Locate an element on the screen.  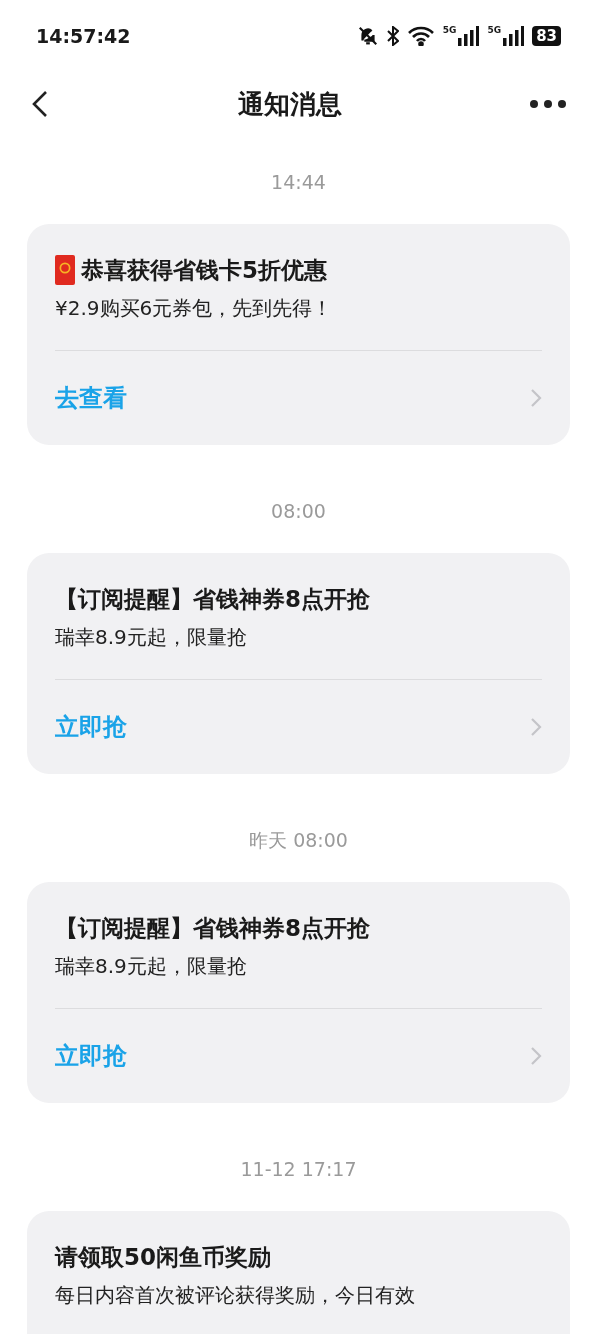
status-time: 14:57:42 is located at coordinates (83, 36).